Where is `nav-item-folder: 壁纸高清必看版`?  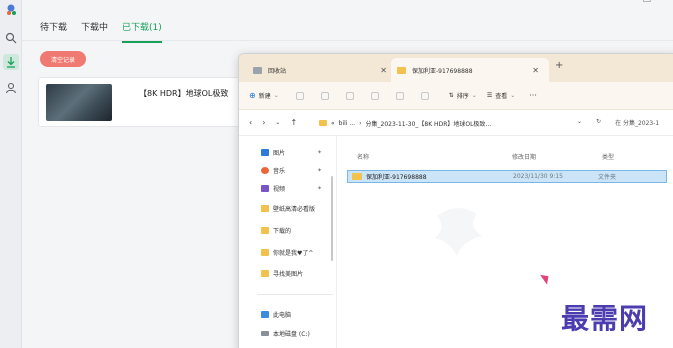
nav-item-folder: 壁纸高清必看版 is located at coordinates (288, 208).